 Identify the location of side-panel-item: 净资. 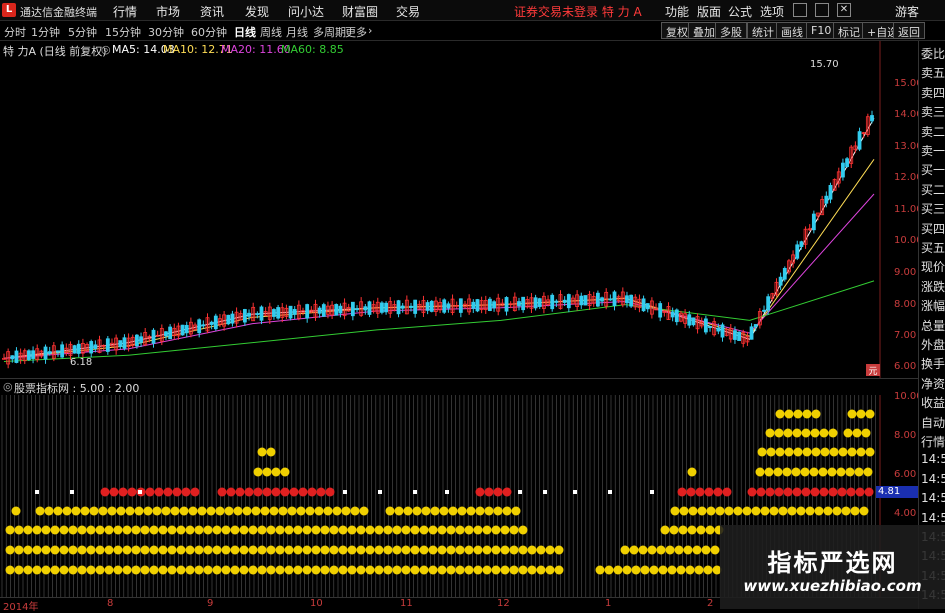
(933, 383).